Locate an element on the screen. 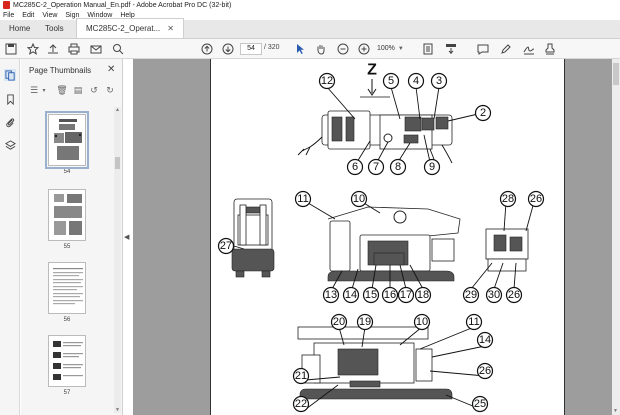 The width and height of the screenshot is (620, 415). page-thumbnails-icon is located at coordinates (10, 75).